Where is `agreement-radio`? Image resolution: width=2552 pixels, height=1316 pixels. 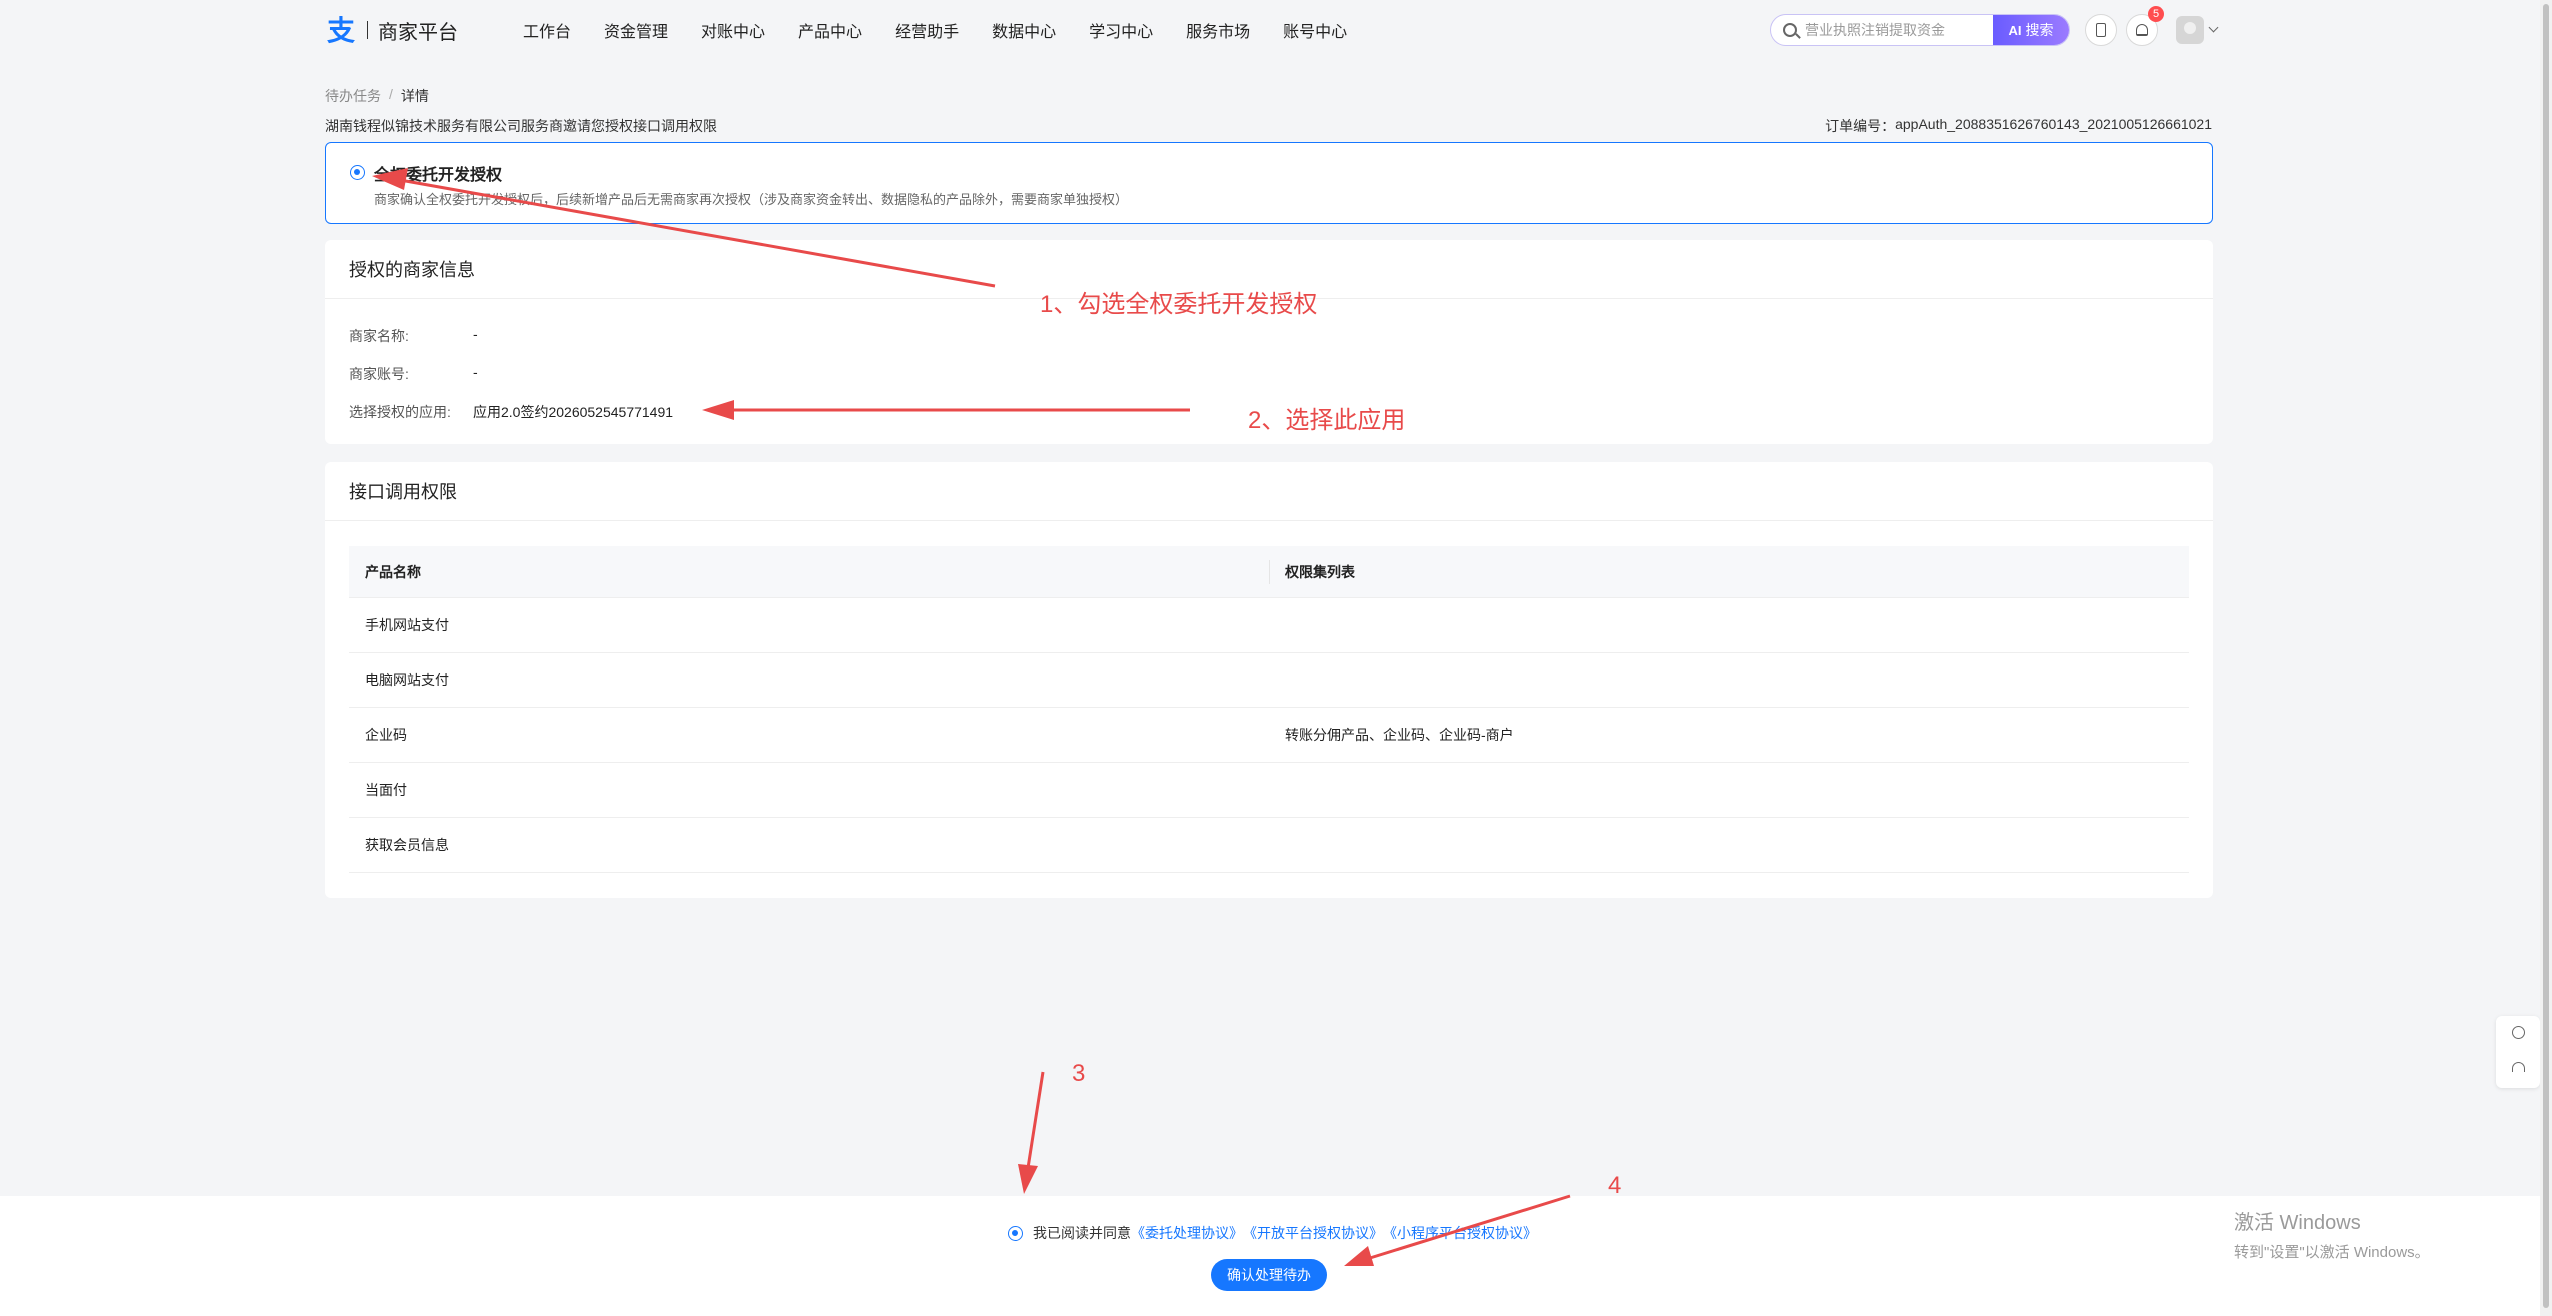
agreement-radio is located at coordinates (1015, 1233).